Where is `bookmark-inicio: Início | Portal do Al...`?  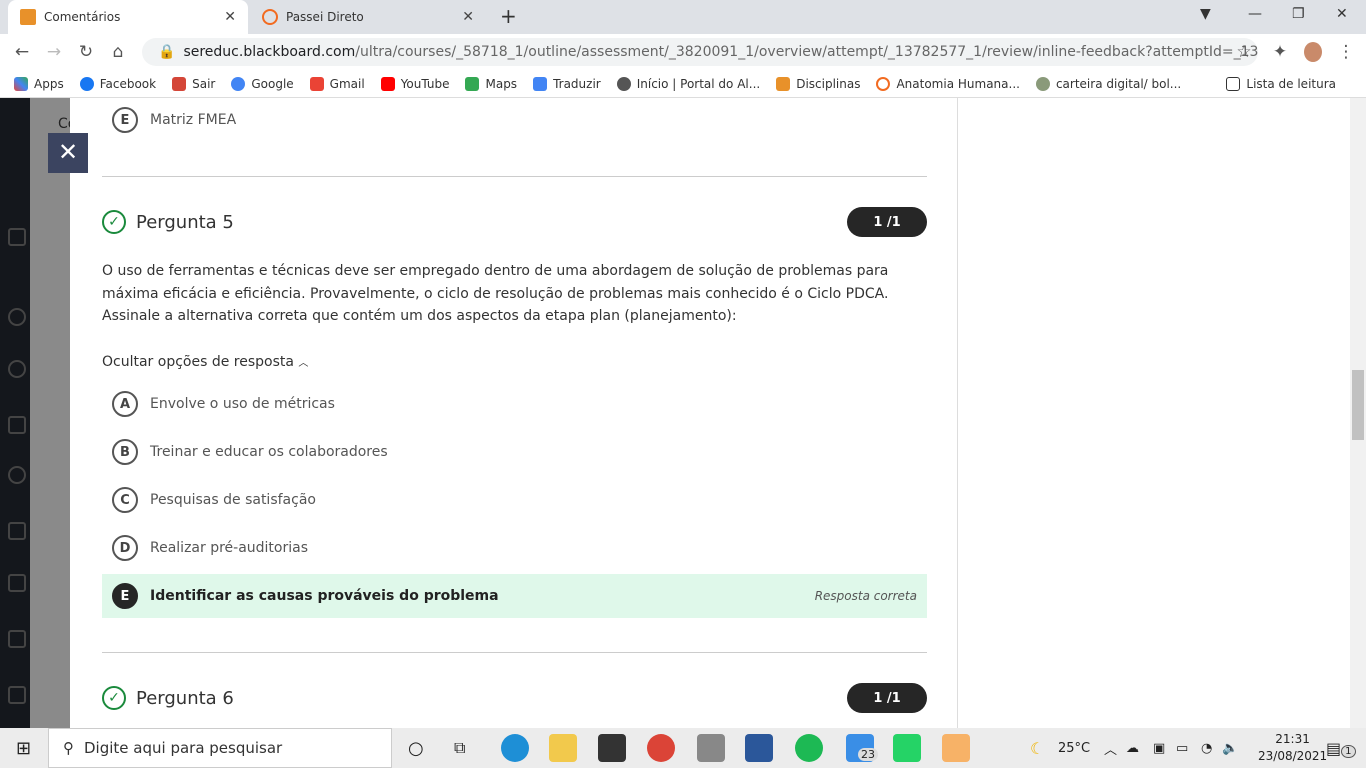 bookmark-inicio: Início | Portal do Al... is located at coordinates (688, 83).